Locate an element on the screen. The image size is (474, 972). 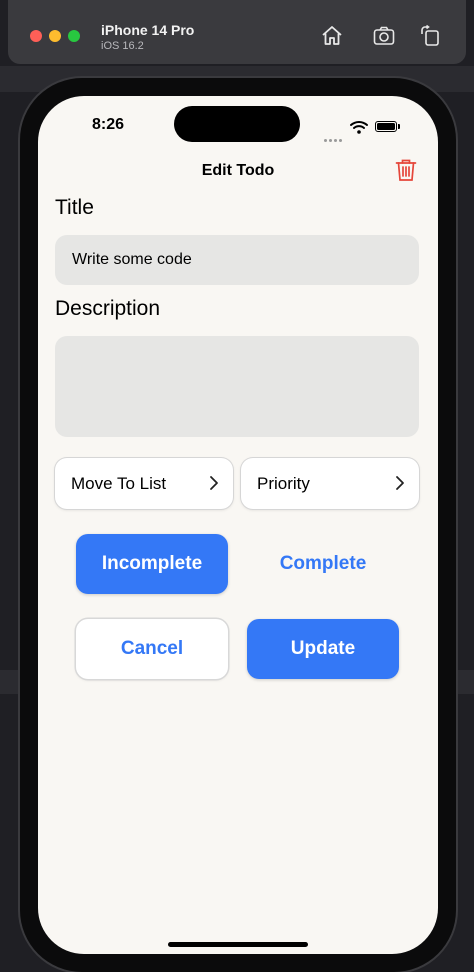
description-field is located at coordinates (237, 386).